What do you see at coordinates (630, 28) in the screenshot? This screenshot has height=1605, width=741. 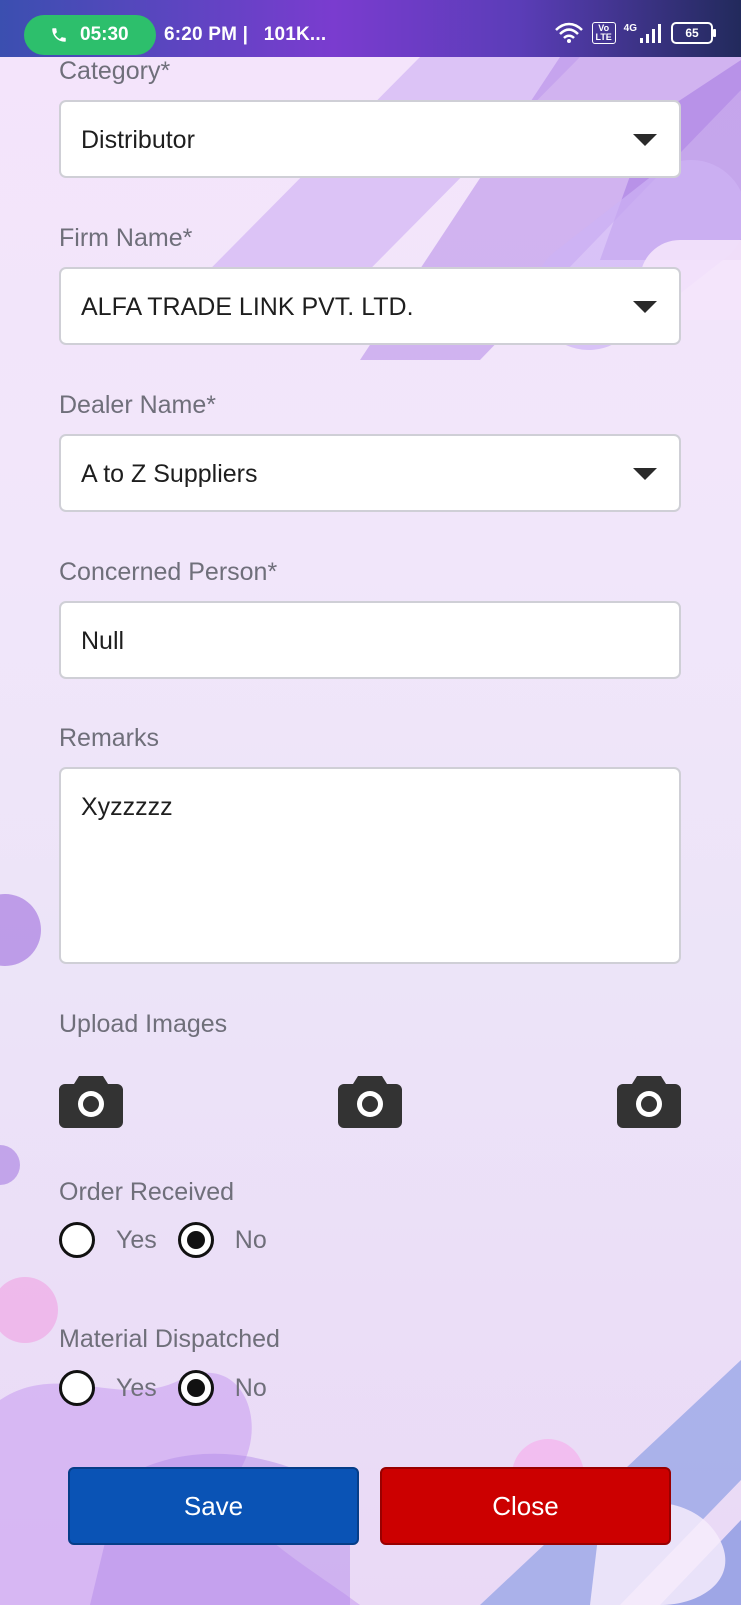 I see `network-type: 4G` at bounding box center [630, 28].